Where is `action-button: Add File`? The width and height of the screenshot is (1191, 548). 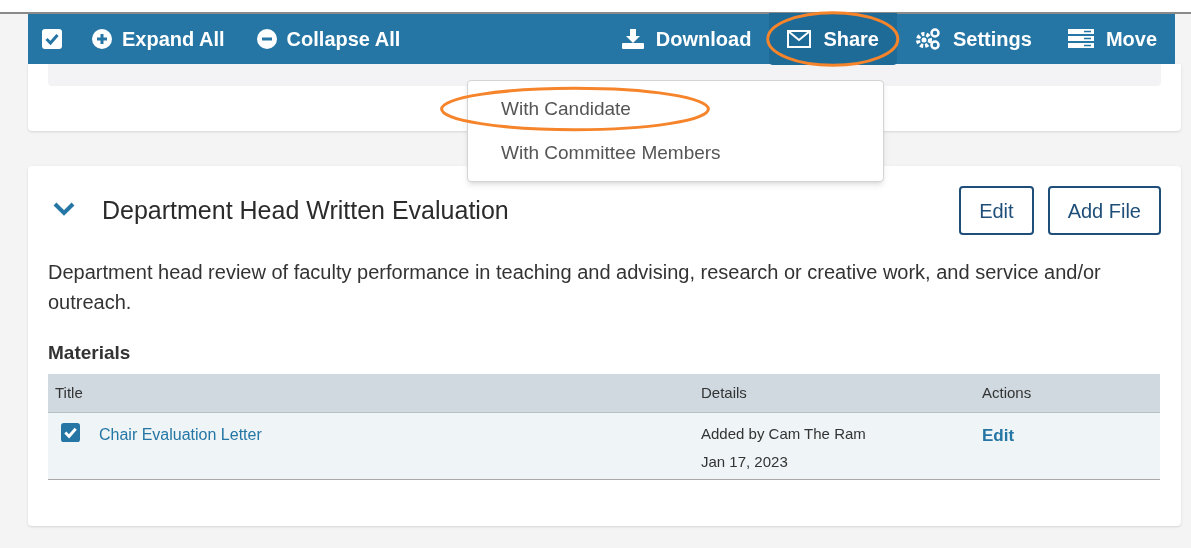
action-button: Add File is located at coordinates (1104, 210).